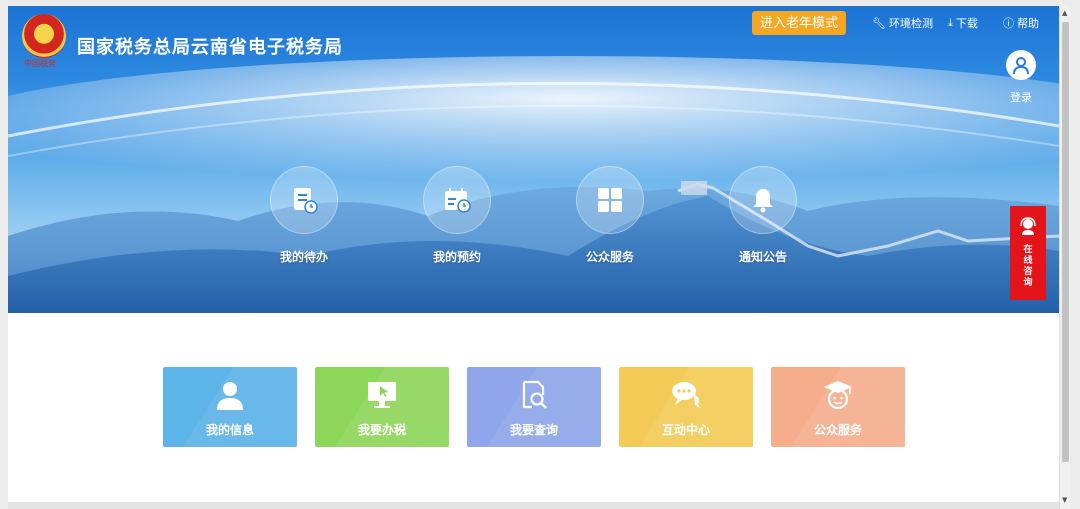 The width and height of the screenshot is (1080, 509). I want to click on monitor-cursor-icon, so click(382, 395).